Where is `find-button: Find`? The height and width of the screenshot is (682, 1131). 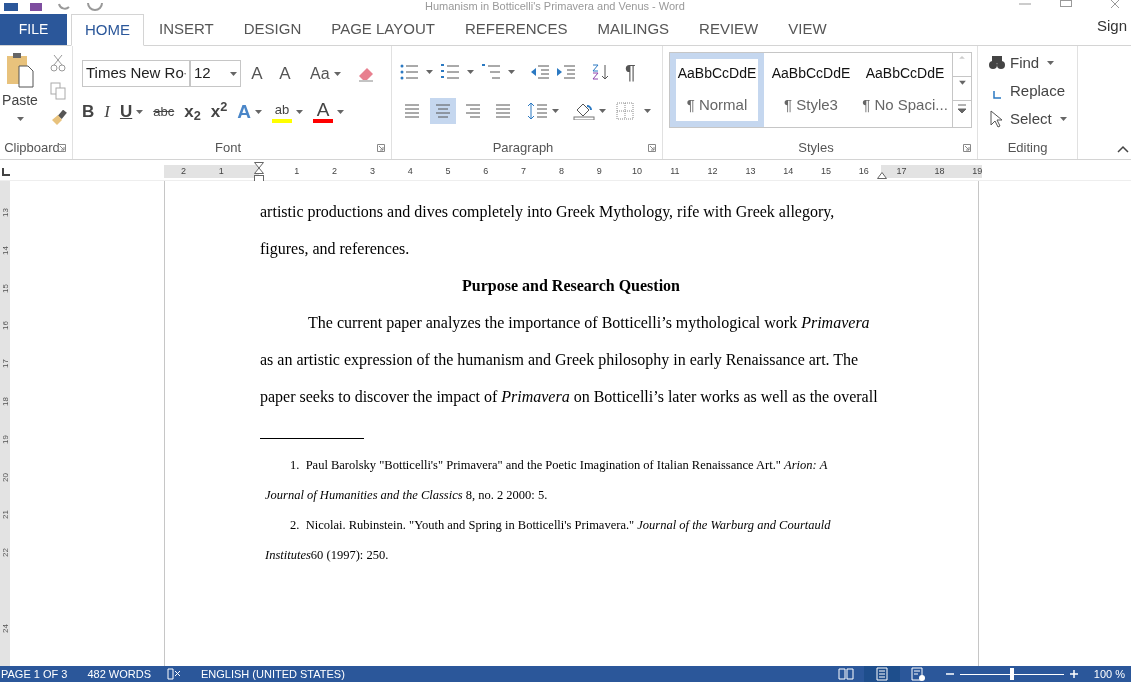
find-button: Find is located at coordinates (1027, 63).